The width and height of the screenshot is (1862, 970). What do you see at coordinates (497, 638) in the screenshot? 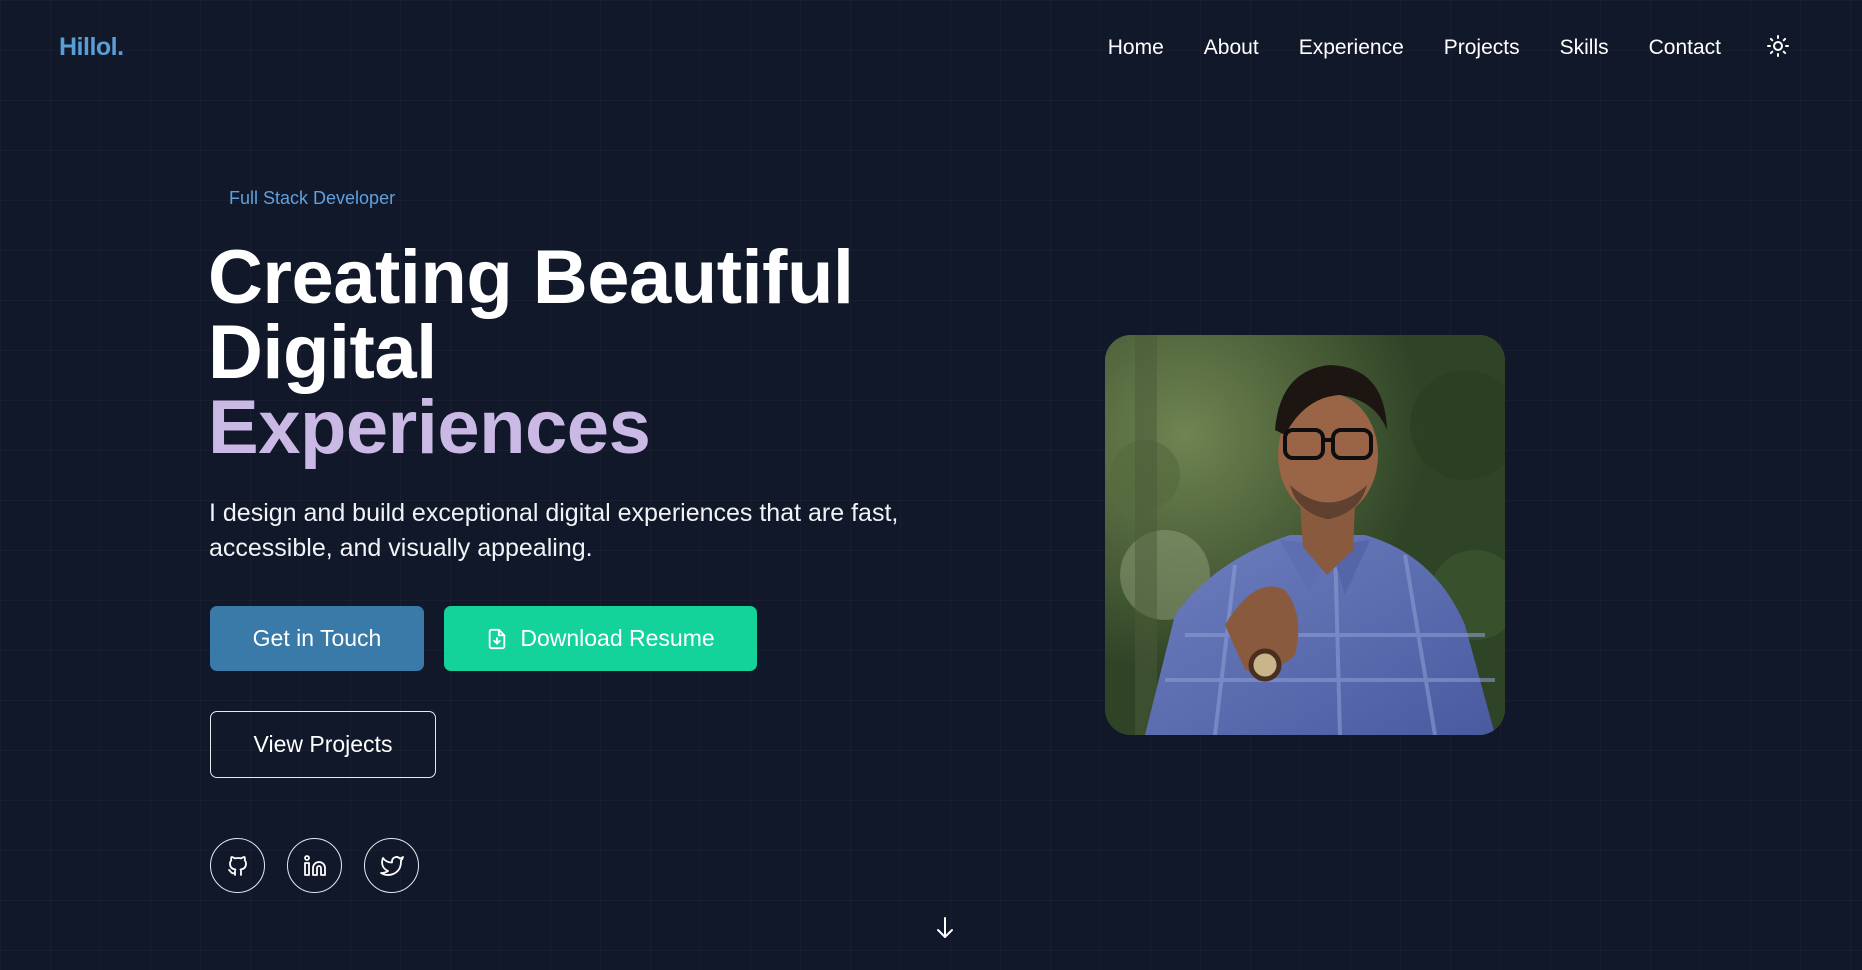
I see `file-download-icon` at bounding box center [497, 638].